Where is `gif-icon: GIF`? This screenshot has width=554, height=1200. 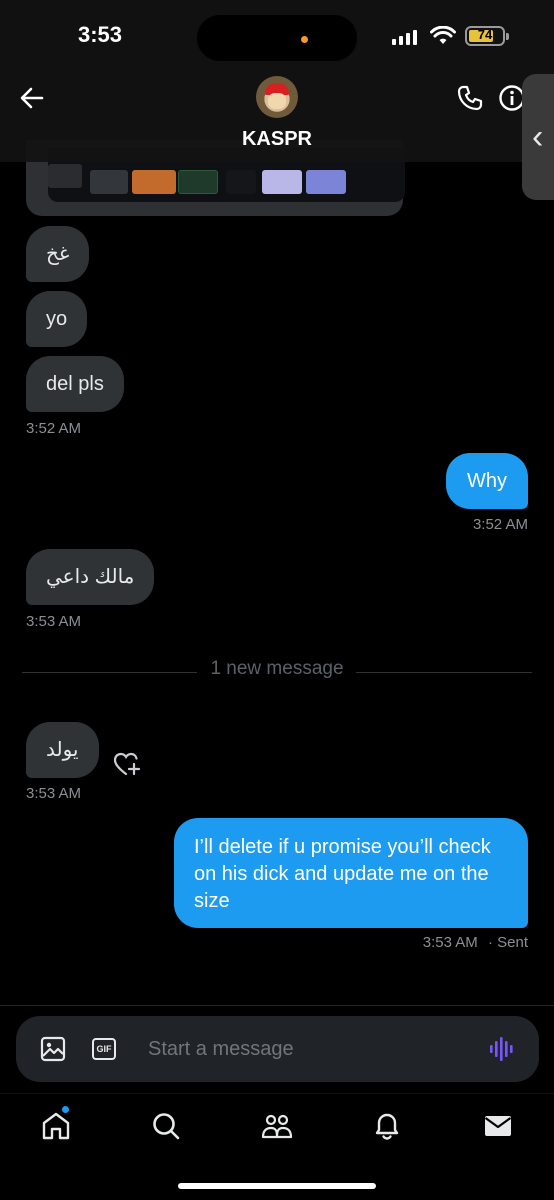 gif-icon: GIF is located at coordinates (104, 1049).